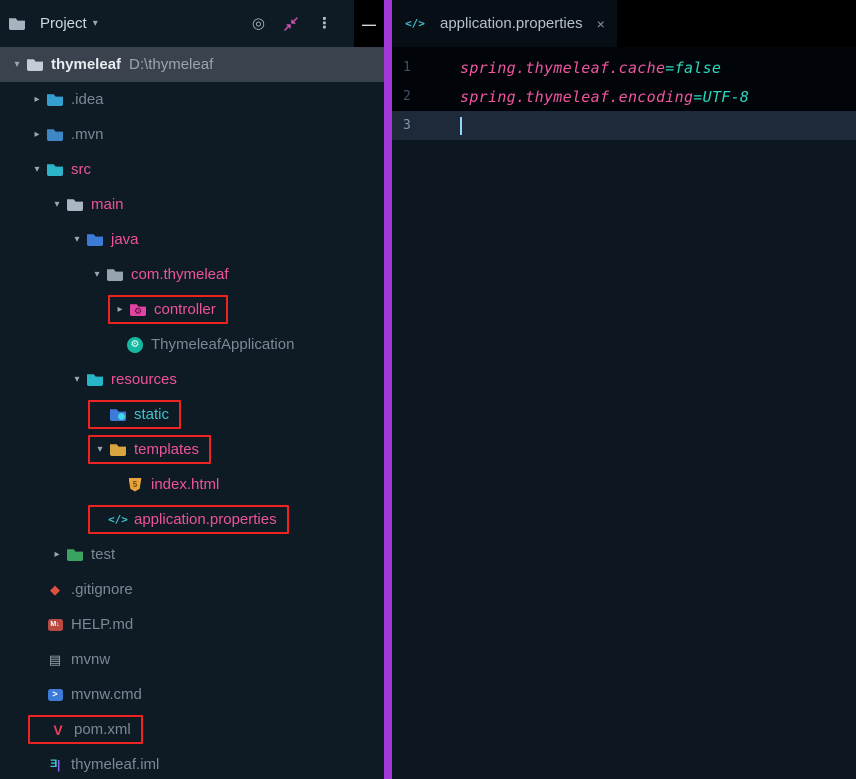  Describe the element at coordinates (192, 99) in the screenshot. I see `tree-item-idea: ▸ .idea` at that location.